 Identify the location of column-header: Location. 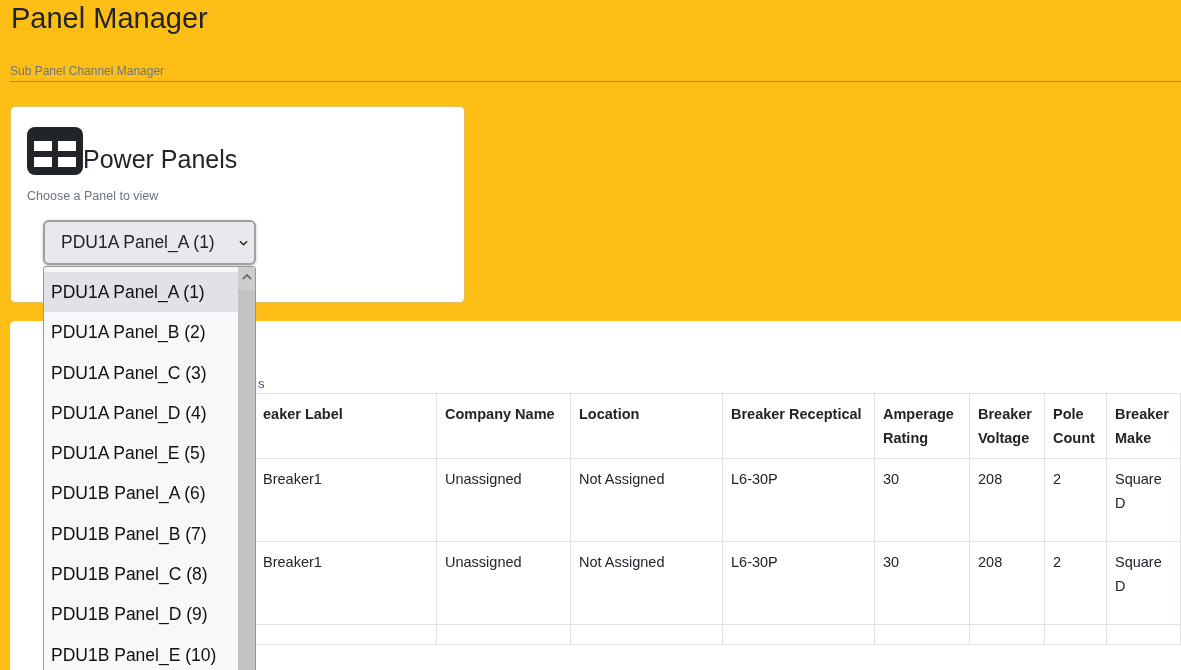
(646, 426).